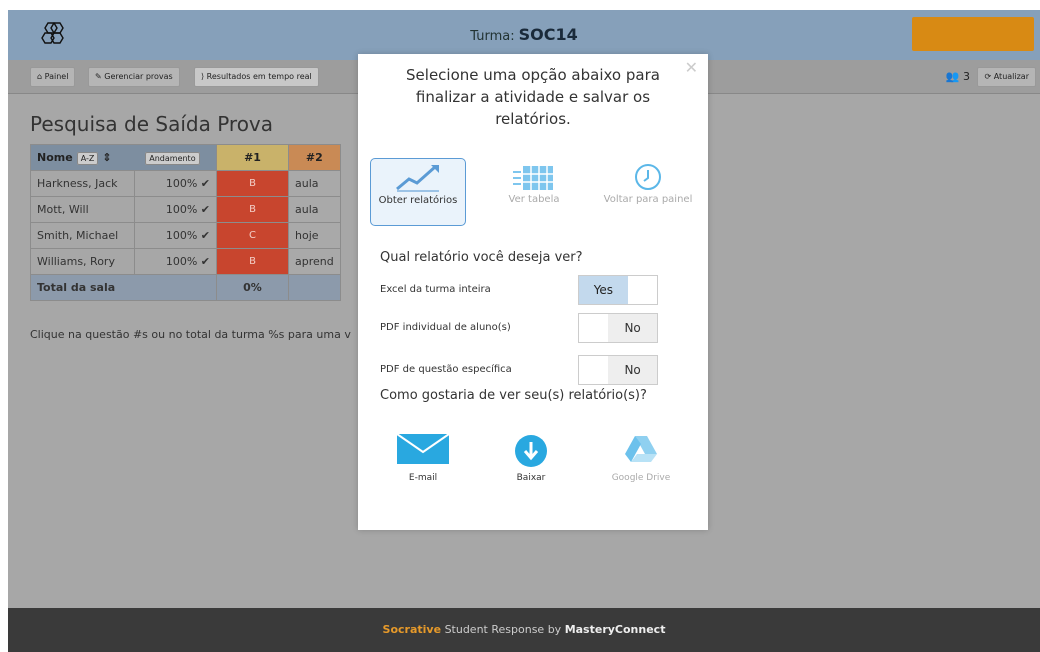 This screenshot has height=652, width=1040. Describe the element at coordinates (1006, 77) in the screenshot. I see `atualizar-button: ⟳ Atualizar` at that location.